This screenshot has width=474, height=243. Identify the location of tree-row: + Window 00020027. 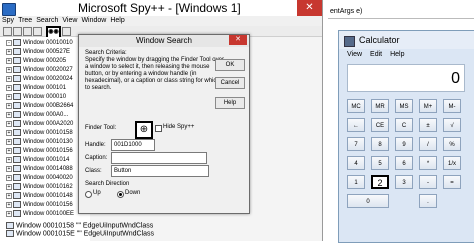
(39, 70).